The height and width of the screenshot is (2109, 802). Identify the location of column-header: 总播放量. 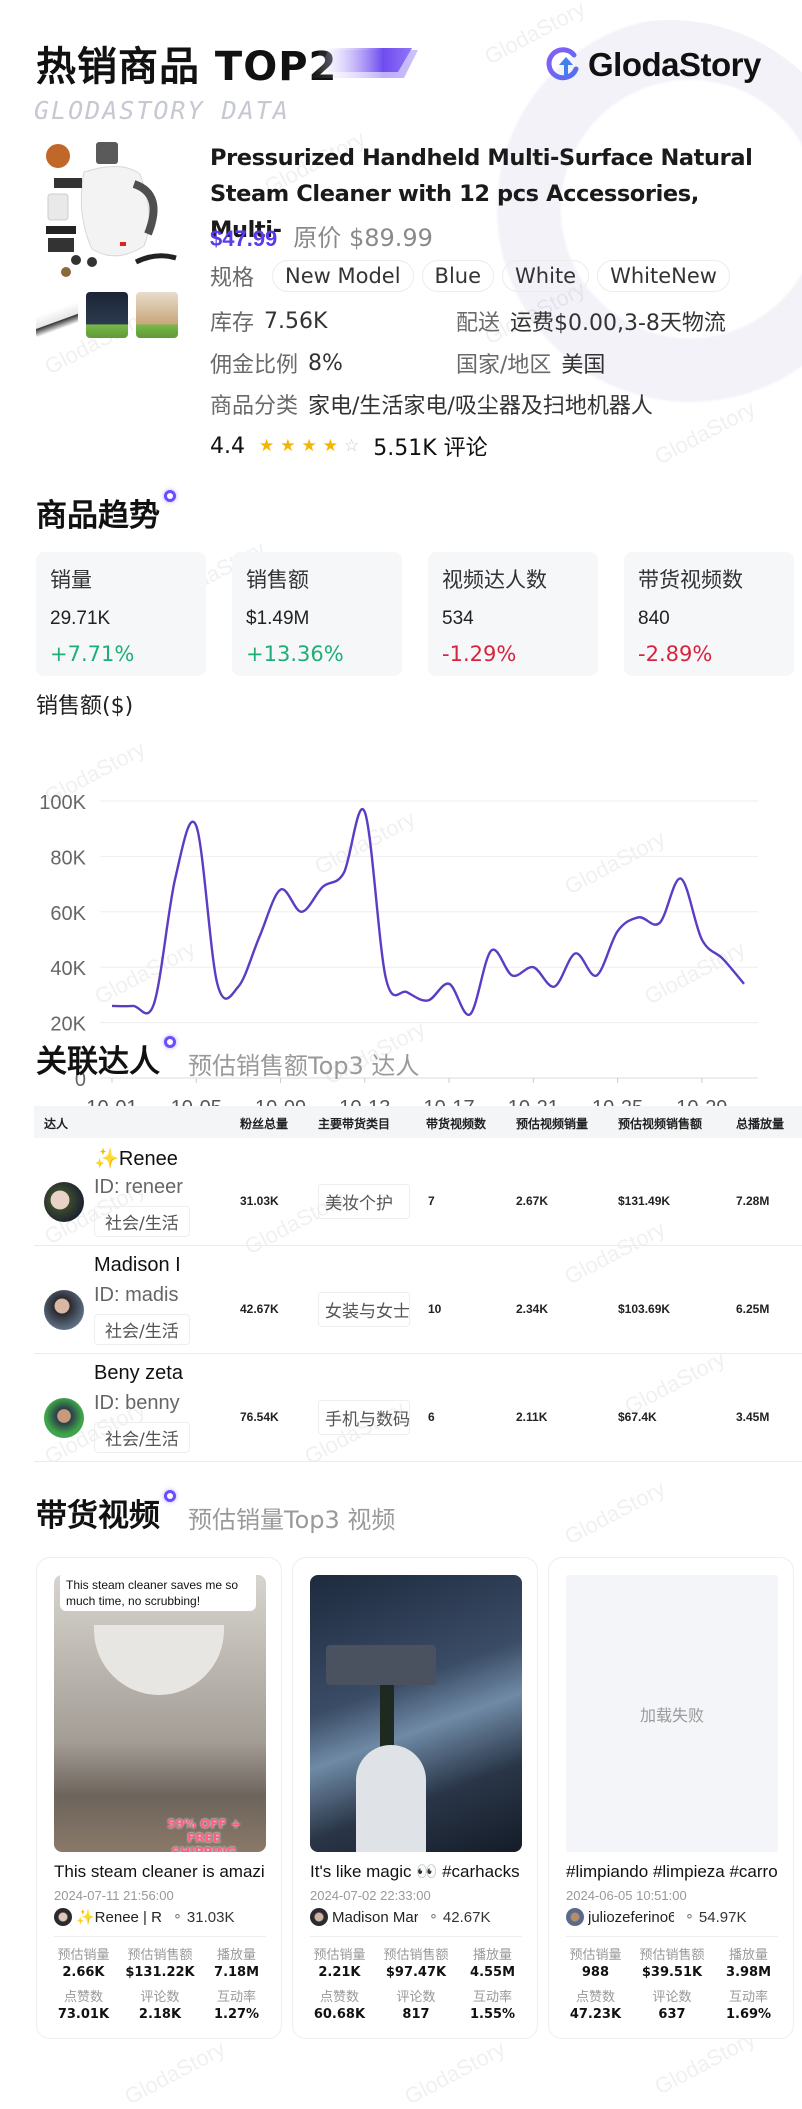
(760, 1123).